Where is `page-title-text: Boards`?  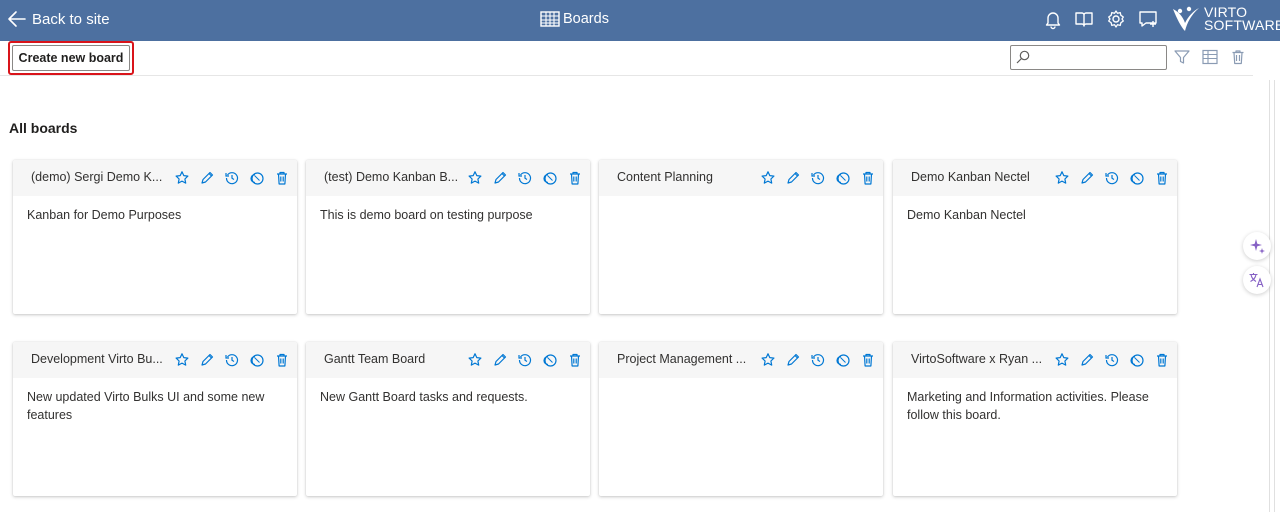 page-title-text: Boards is located at coordinates (586, 19).